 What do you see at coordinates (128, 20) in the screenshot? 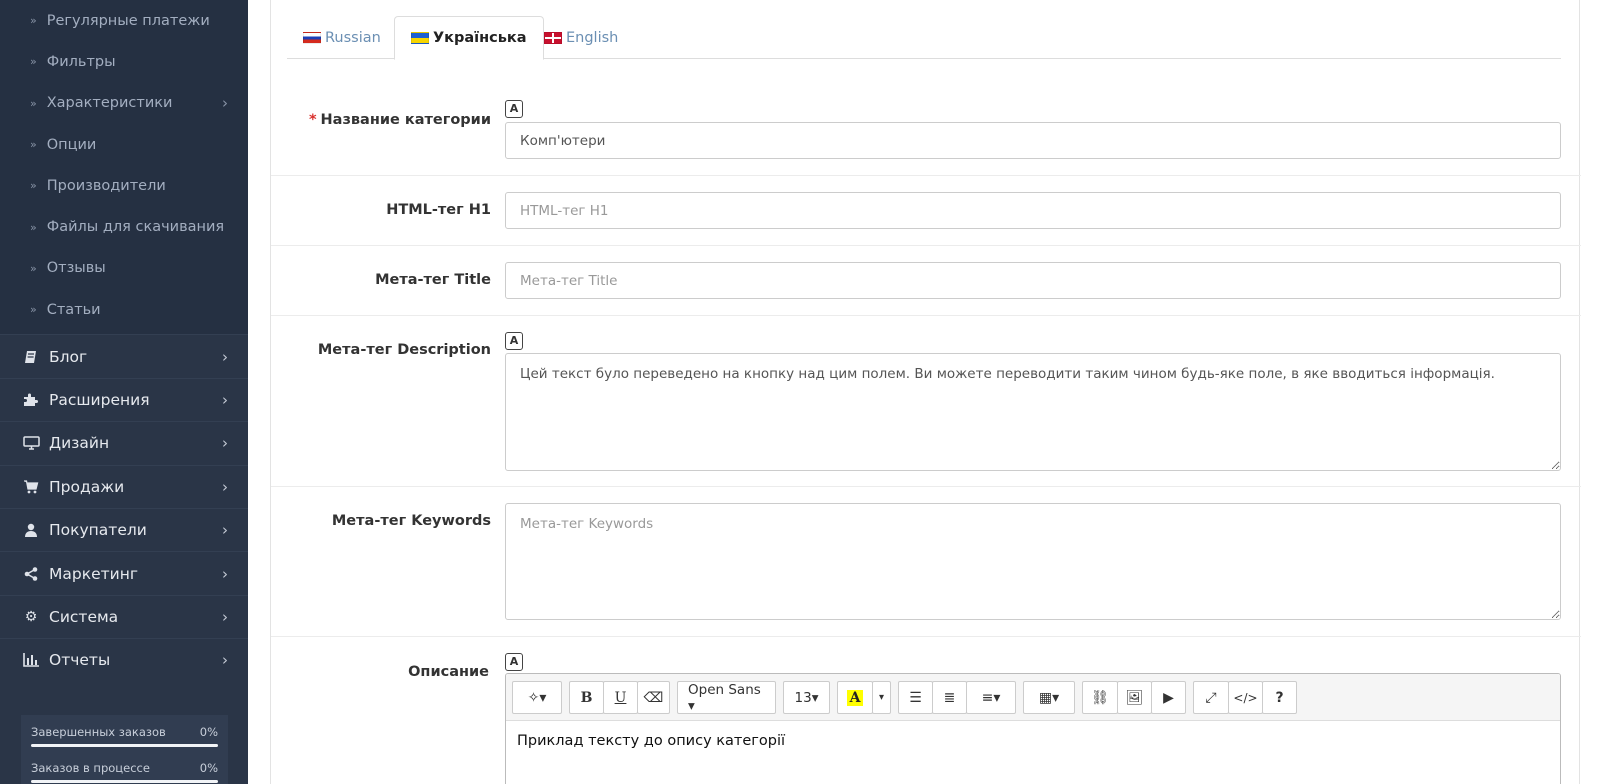
I see `sidebar-item-label: Регулярные платежи` at bounding box center [128, 20].